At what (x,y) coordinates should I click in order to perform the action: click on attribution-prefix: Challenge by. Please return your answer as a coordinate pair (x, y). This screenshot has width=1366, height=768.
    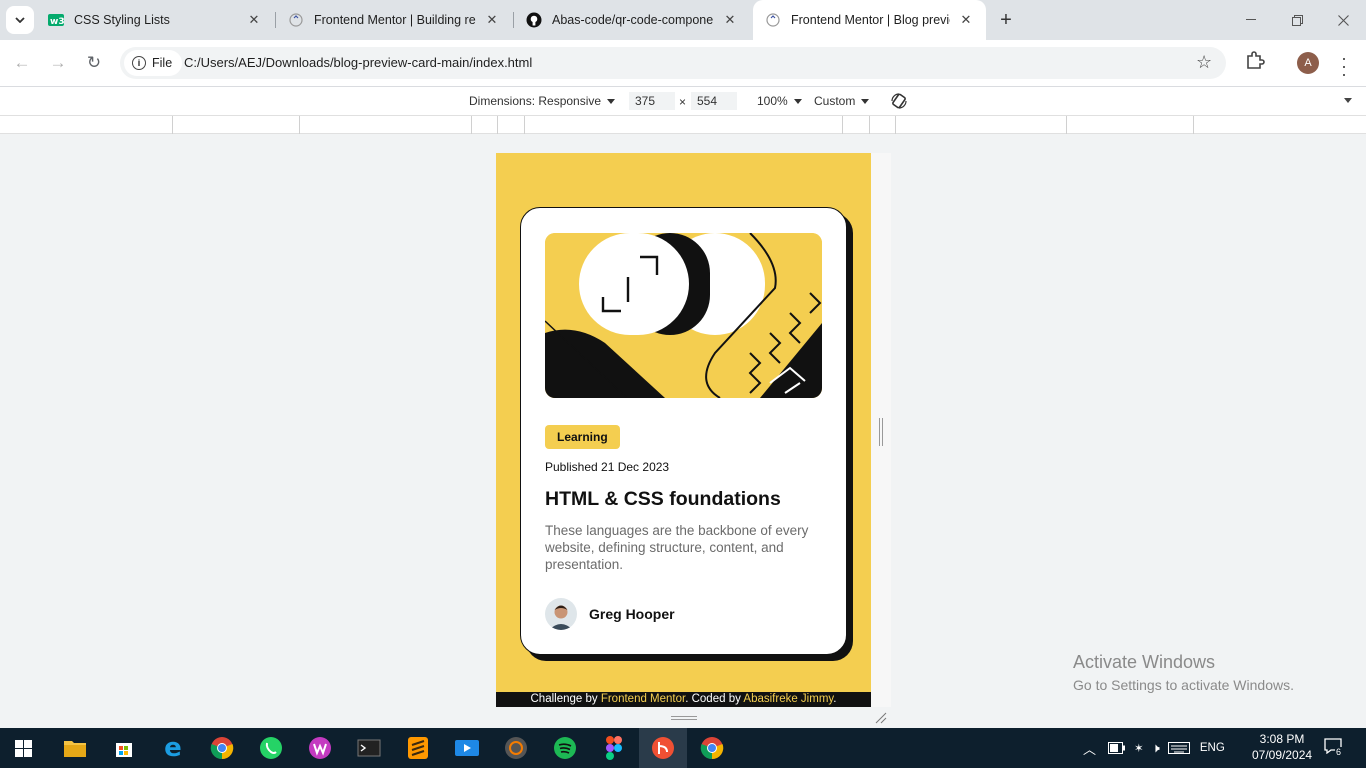
    Looking at the image, I should click on (565, 699).